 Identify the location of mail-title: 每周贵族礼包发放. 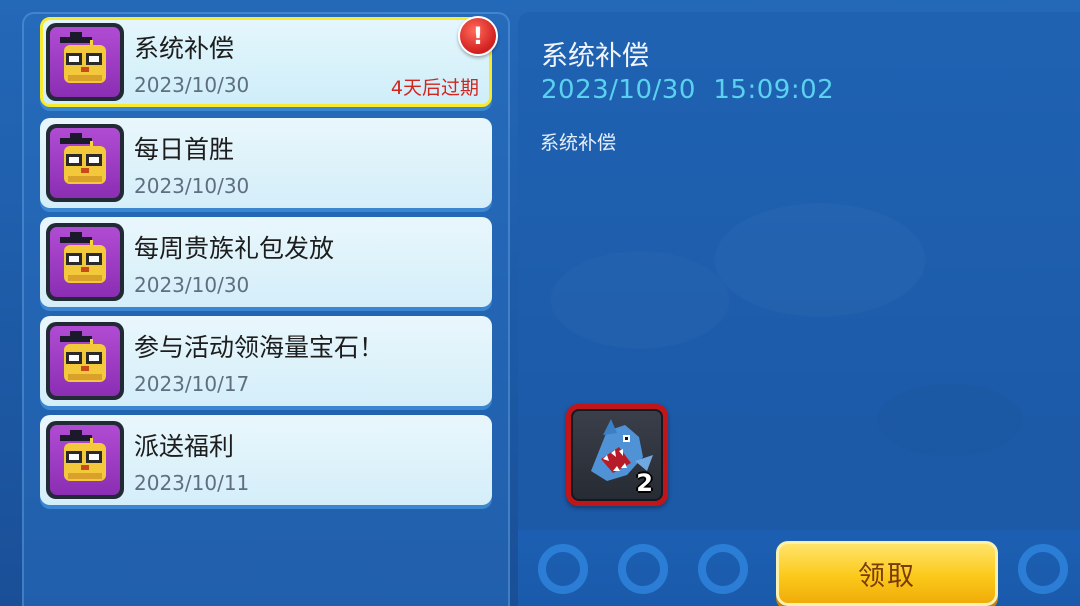
(234, 248).